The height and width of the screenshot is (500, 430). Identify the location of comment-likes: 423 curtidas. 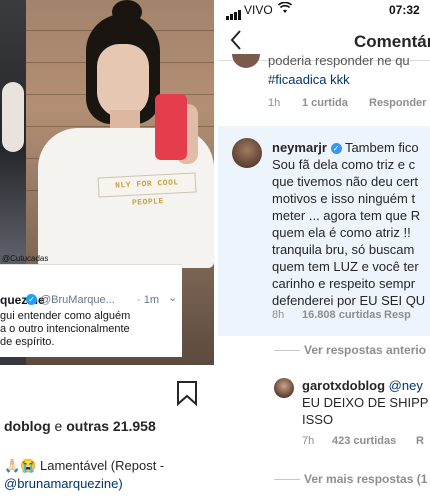
(364, 441).